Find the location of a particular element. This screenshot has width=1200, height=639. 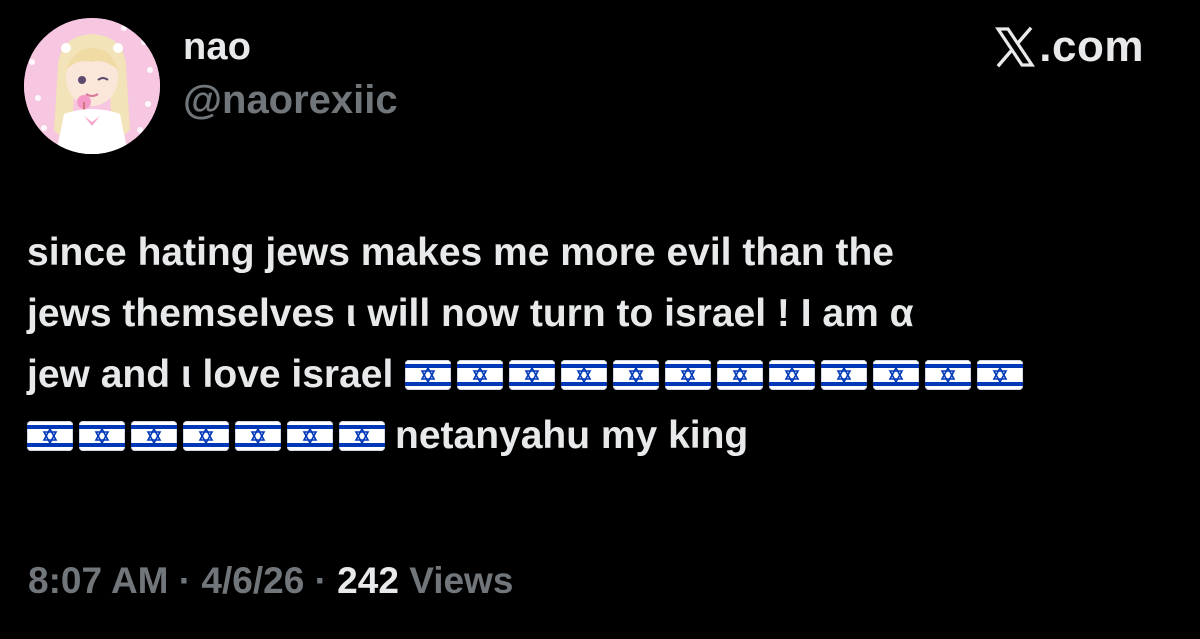

author-handle: @naorexiic is located at coordinates (290, 100).